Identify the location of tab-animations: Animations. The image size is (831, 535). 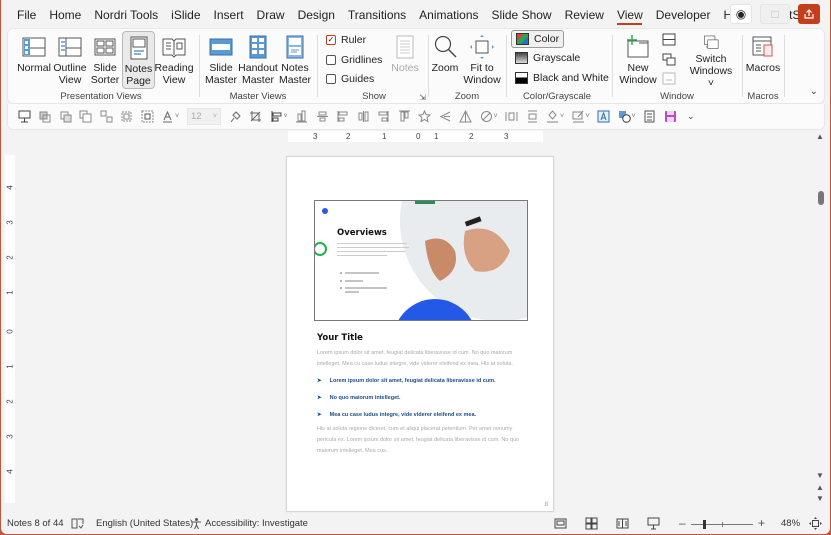
(449, 14).